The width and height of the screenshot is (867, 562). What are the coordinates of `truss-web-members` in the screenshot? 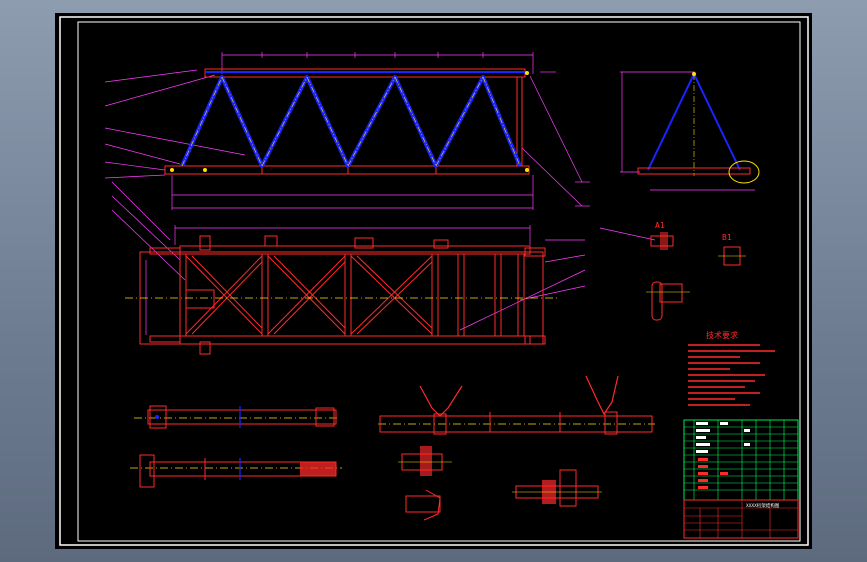 It's located at (352, 119).